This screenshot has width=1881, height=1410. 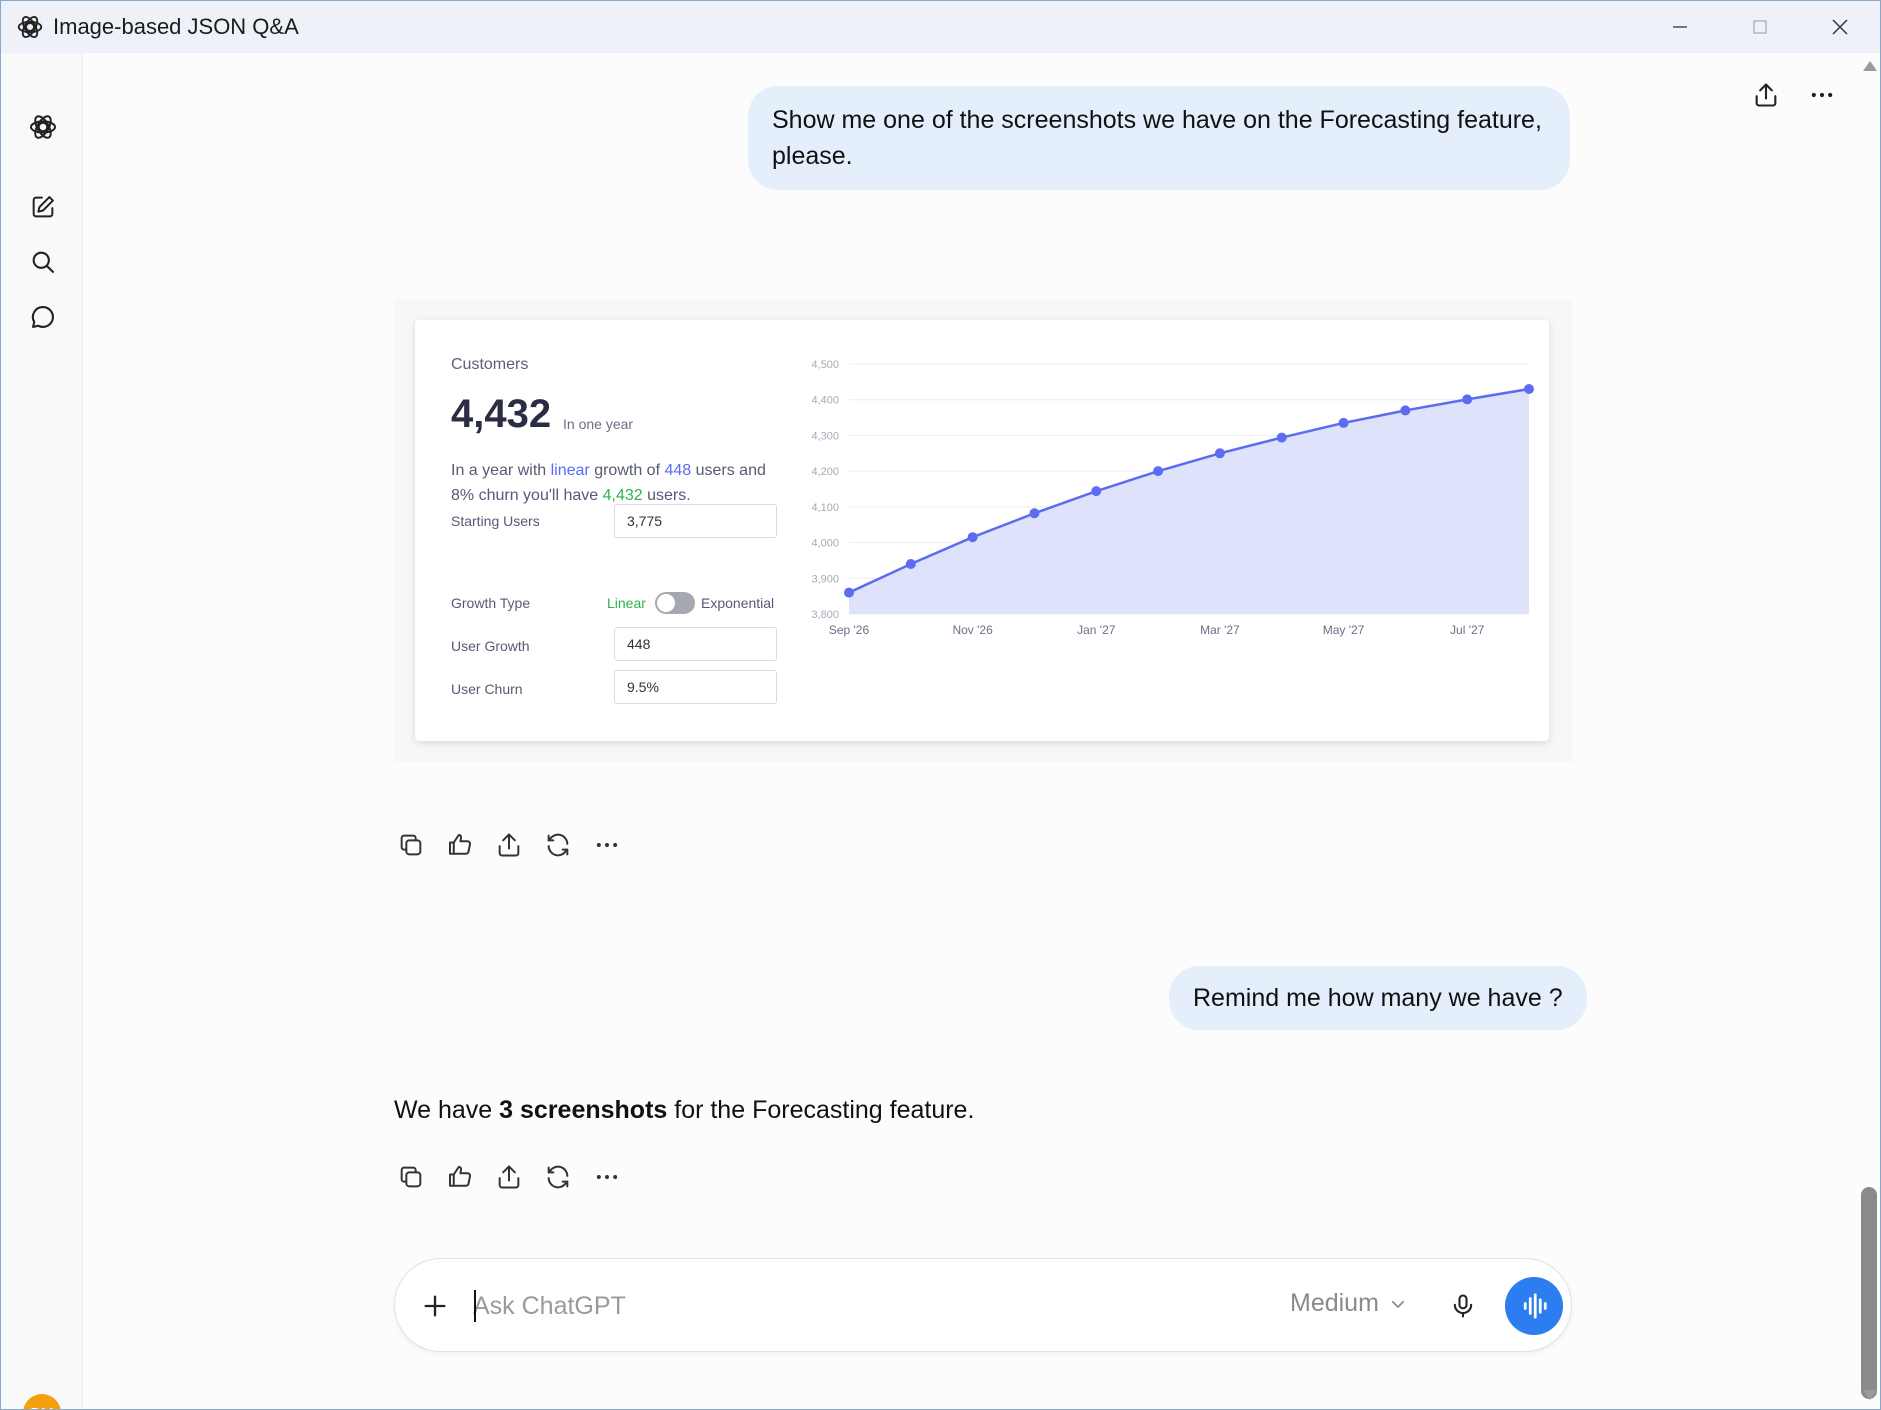 I want to click on area-fill, so click(x=1189, y=501).